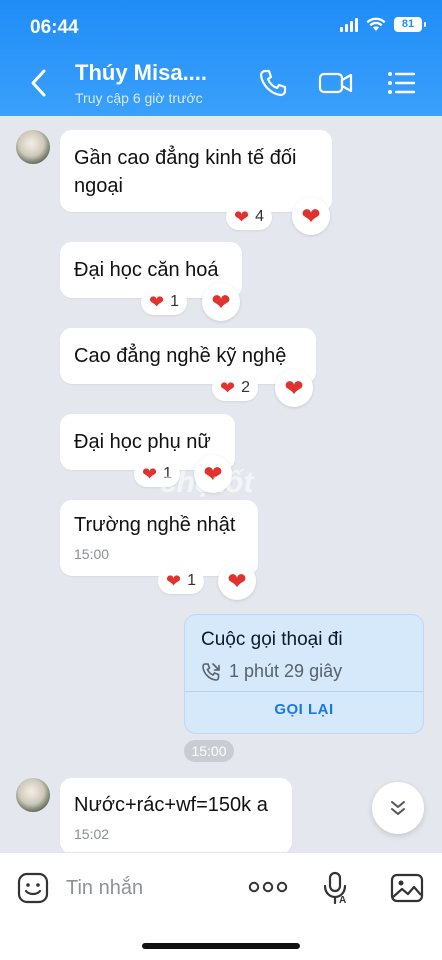 The image size is (442, 960). What do you see at coordinates (259, 216) in the screenshot?
I see `reaction-count-value: 4` at bounding box center [259, 216].